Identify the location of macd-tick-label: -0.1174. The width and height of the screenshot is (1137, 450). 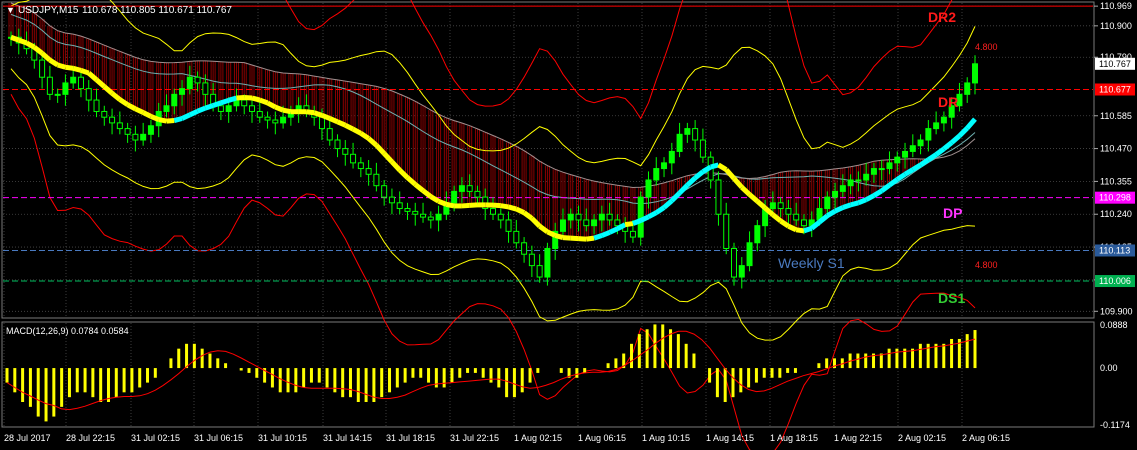
(1115, 425).